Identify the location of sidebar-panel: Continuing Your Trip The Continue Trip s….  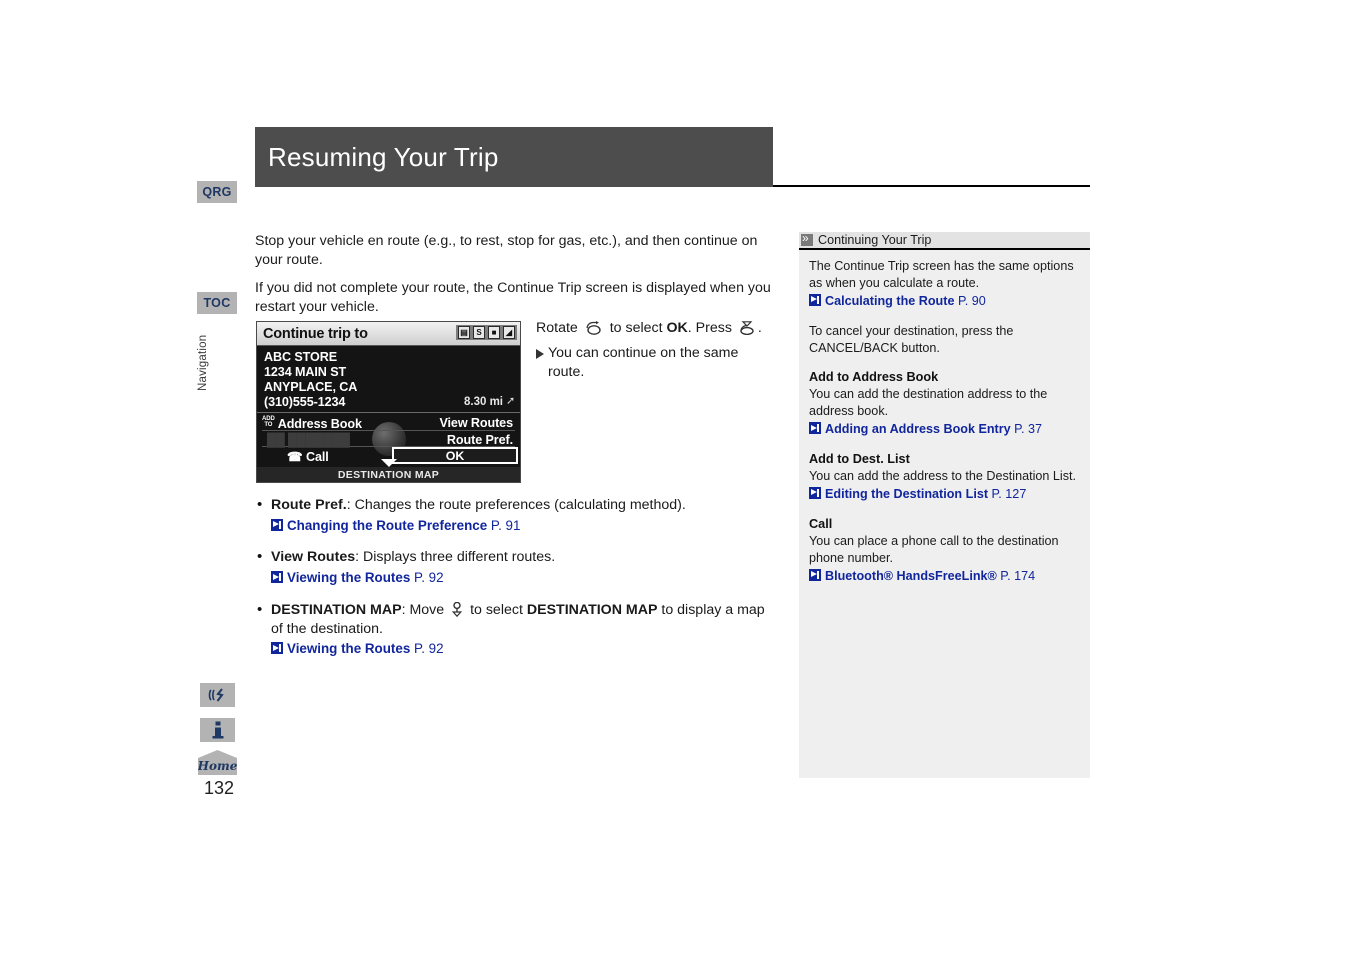
(944, 504).